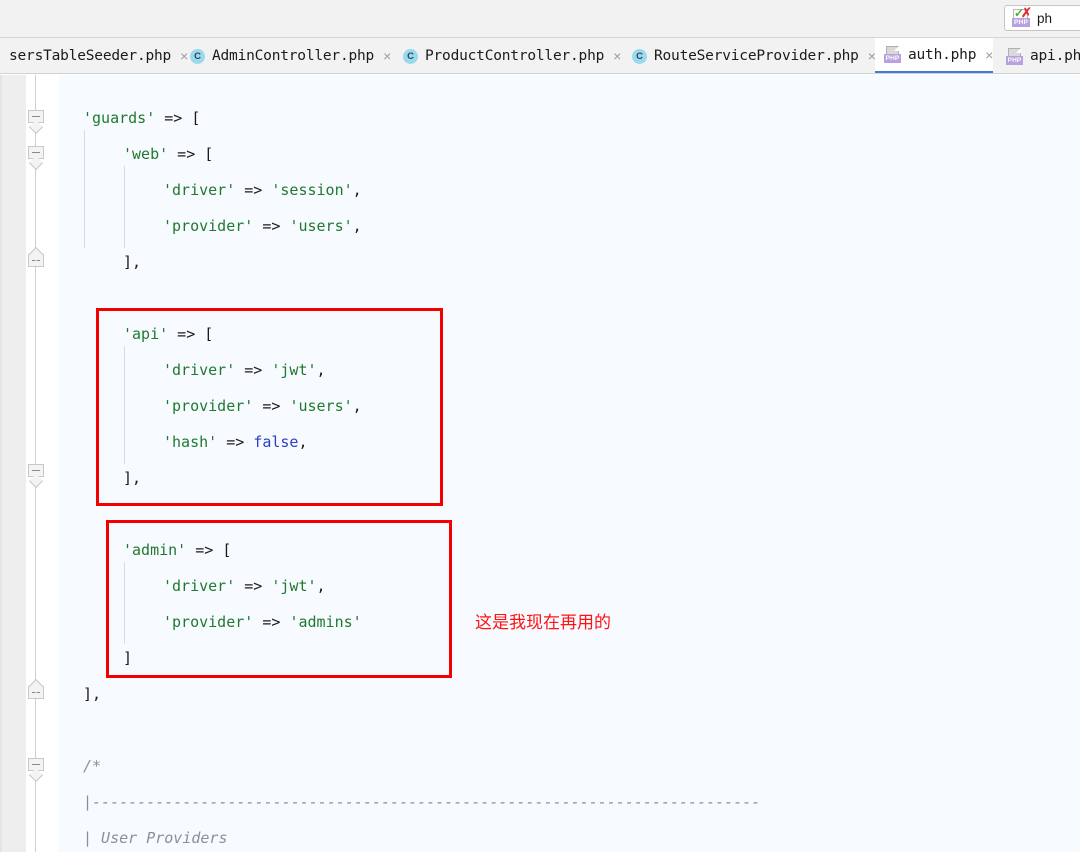  I want to click on editor-tab-sersTableSeeder-php: sersTableSeeder.php ×, so click(94, 55).